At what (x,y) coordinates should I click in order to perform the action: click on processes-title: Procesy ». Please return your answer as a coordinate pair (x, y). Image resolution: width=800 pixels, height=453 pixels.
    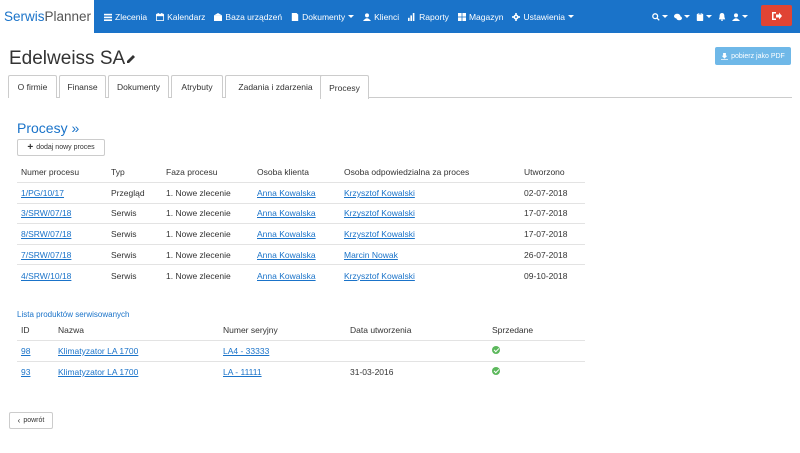
    Looking at the image, I should click on (48, 128).